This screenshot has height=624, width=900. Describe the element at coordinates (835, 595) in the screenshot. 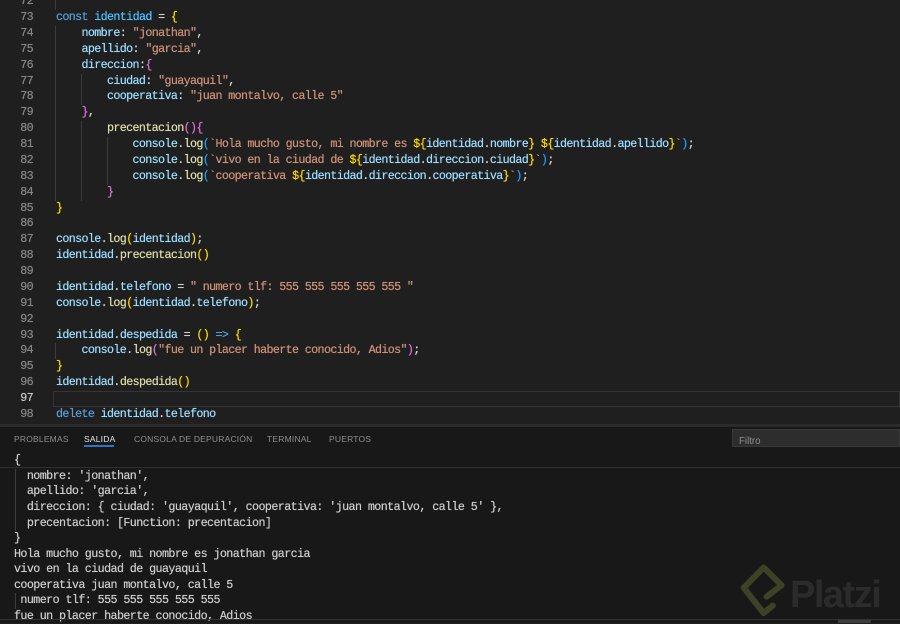

I see `svg-text: Platzi` at that location.